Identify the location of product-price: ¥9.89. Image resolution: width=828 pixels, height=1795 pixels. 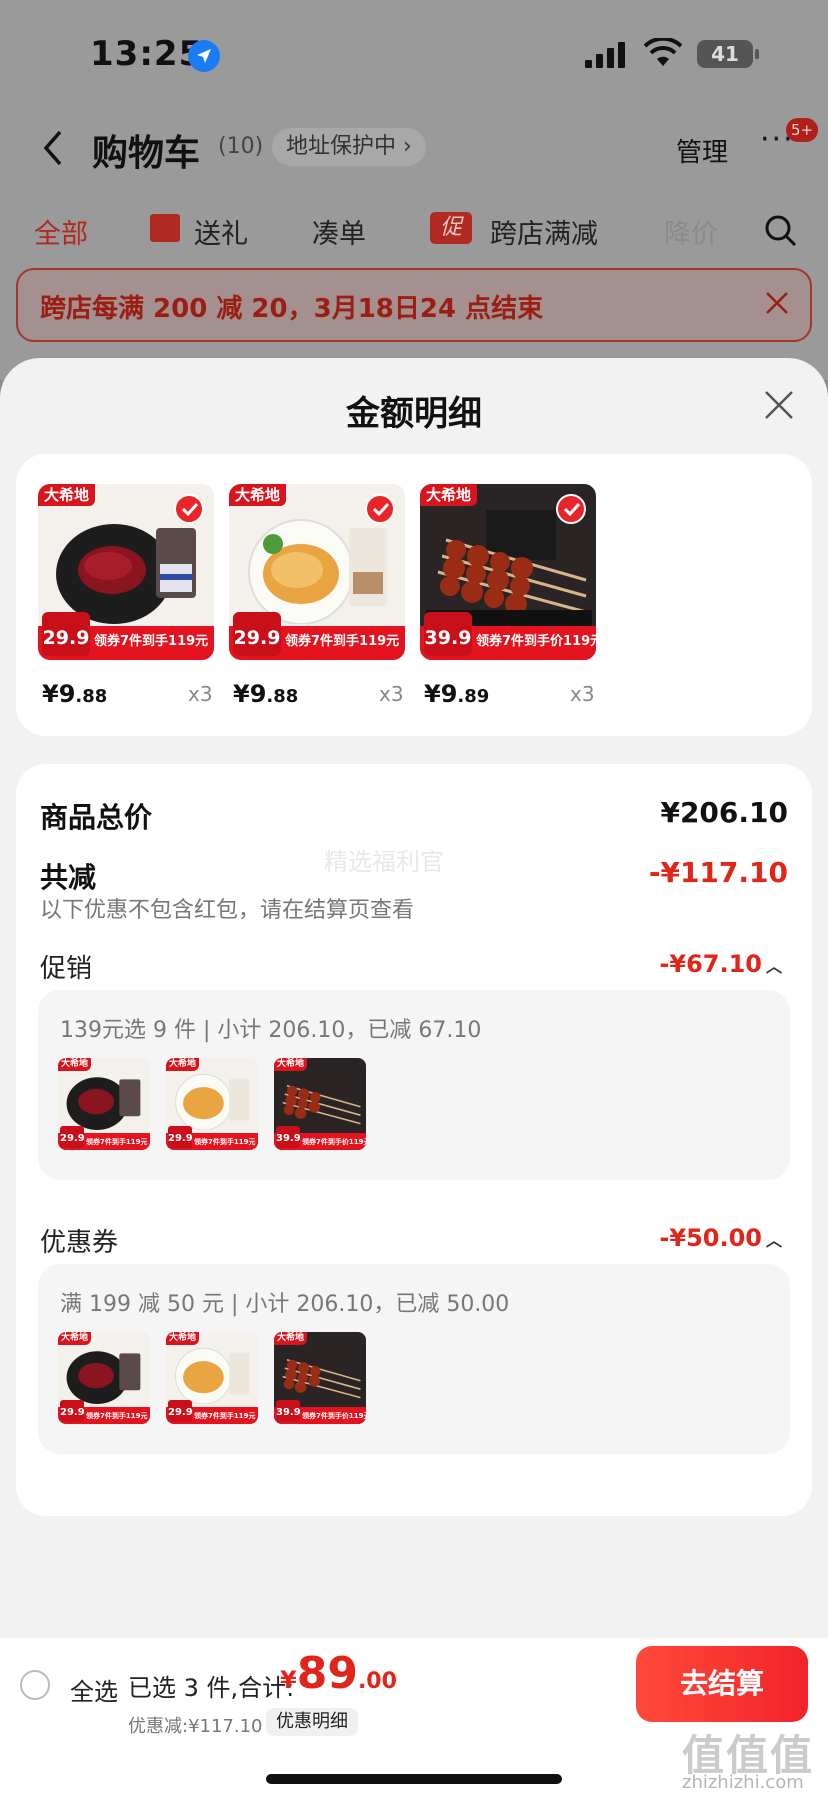
(456, 694).